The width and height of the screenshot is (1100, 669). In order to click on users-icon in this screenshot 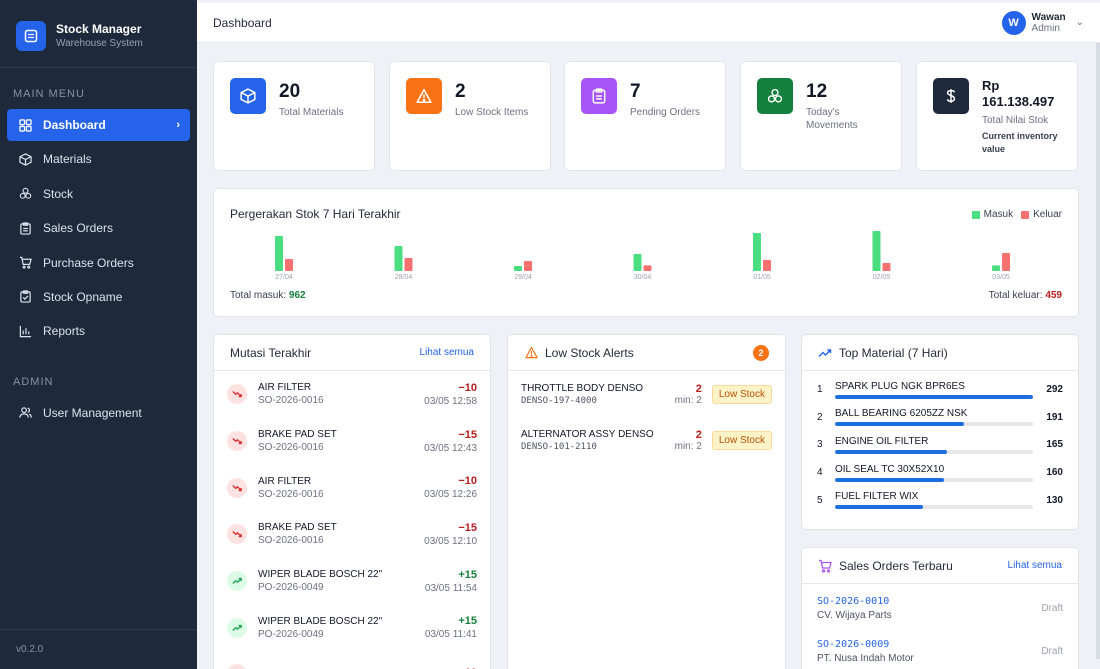, I will do `click(25, 413)`.